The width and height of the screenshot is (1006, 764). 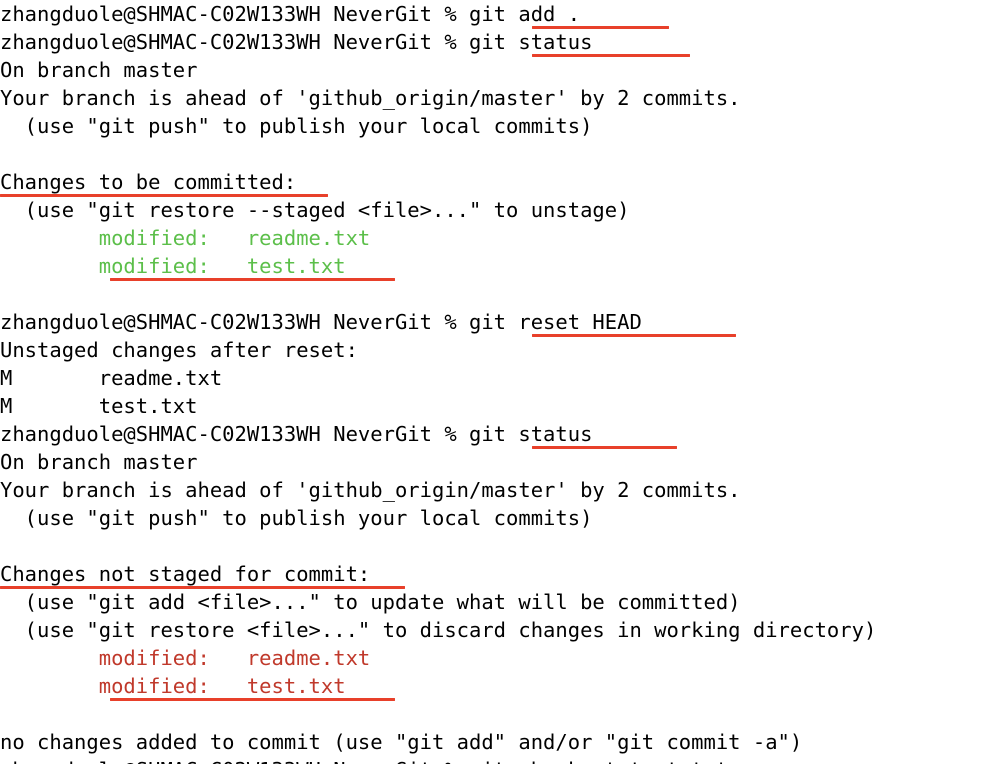 What do you see at coordinates (252, 279) in the screenshot?
I see `underline-modified-test-staged` at bounding box center [252, 279].